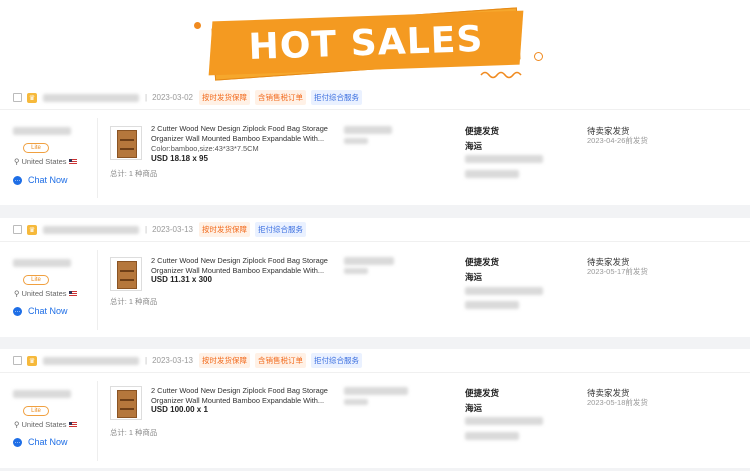  I want to click on product-price: USD 18.18 x 95, so click(179, 158).